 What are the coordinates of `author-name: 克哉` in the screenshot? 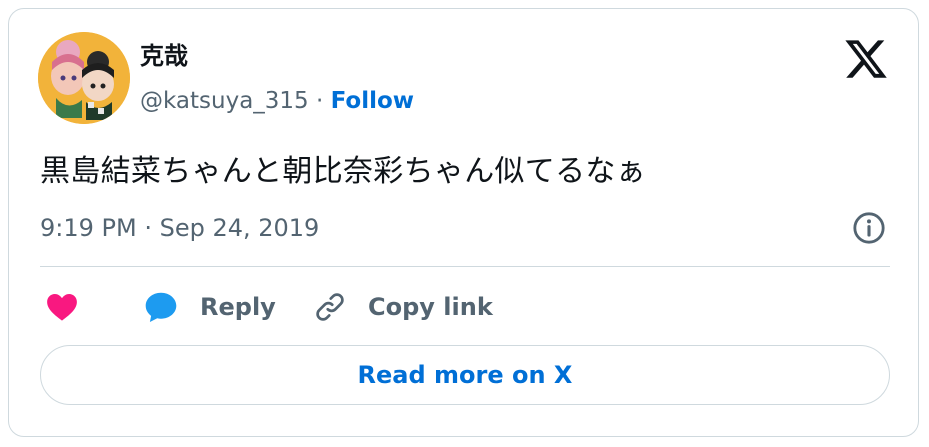 It's located at (164, 56).